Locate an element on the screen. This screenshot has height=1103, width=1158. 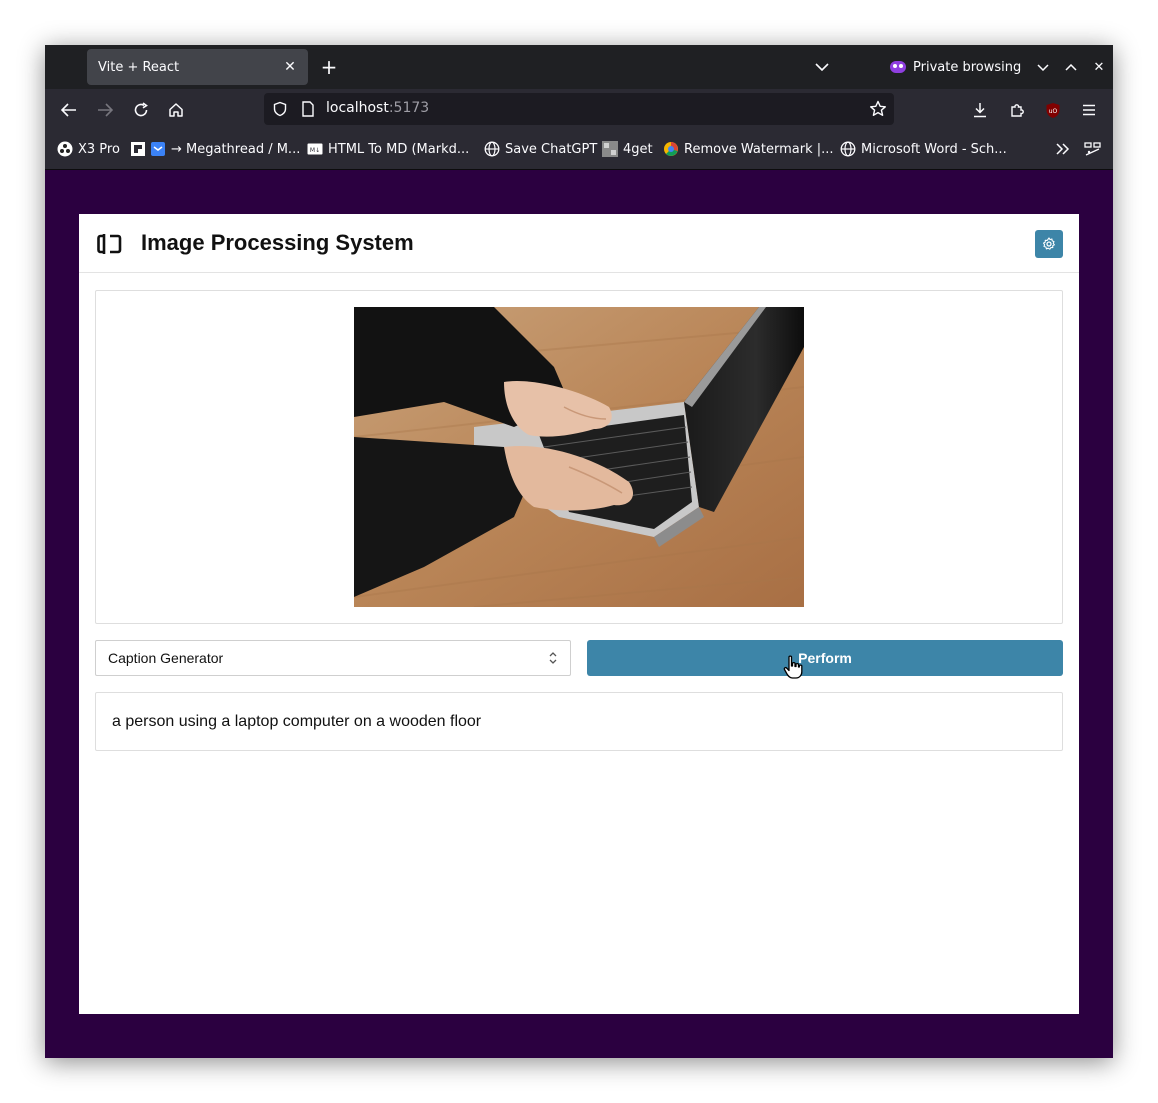
private-mask-icon is located at coordinates (898, 67).